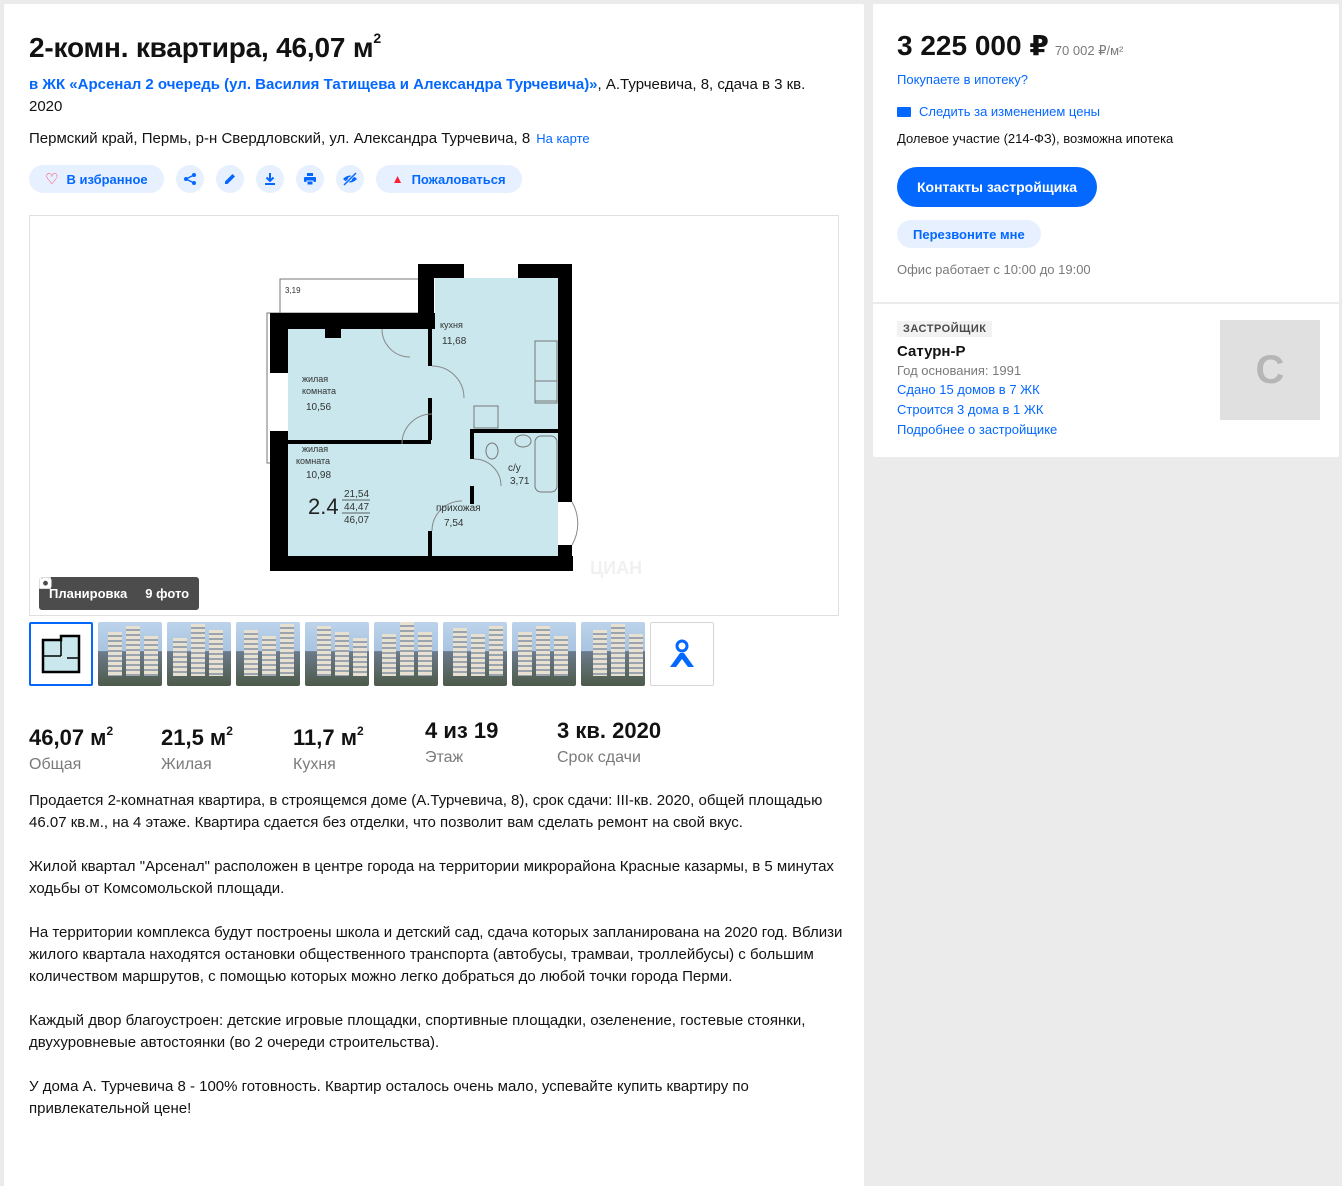 The height and width of the screenshot is (1186, 1342). I want to click on download-button, so click(269, 179).